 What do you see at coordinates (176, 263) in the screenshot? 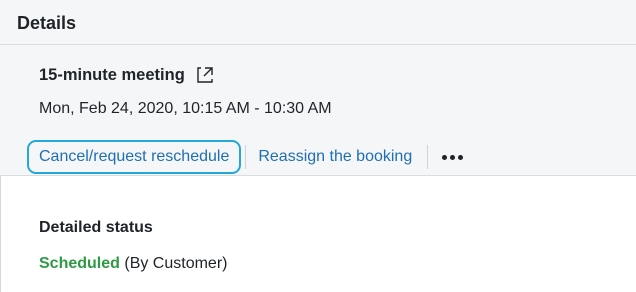
I see `status-source: (By Customer)` at bounding box center [176, 263].